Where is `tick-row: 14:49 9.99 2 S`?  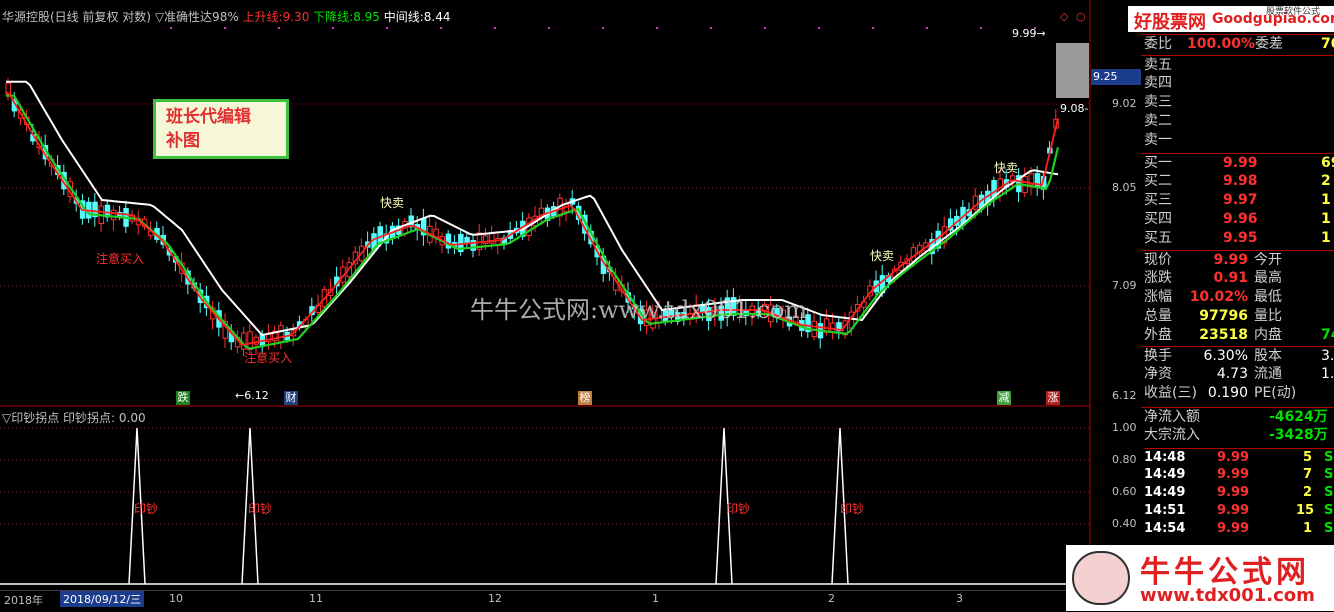 tick-row: 14:49 9.99 2 S is located at coordinates (1239, 493).